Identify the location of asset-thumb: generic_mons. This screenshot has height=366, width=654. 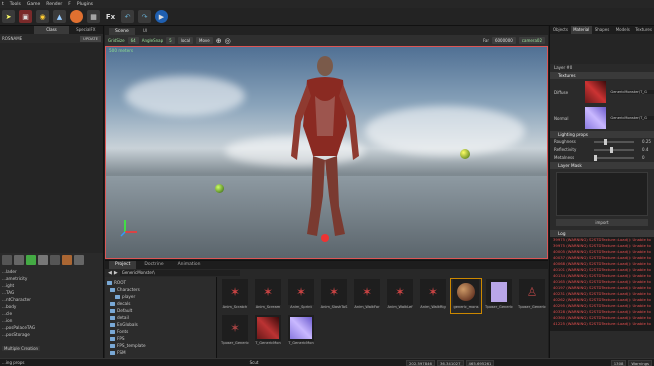
(466, 296).